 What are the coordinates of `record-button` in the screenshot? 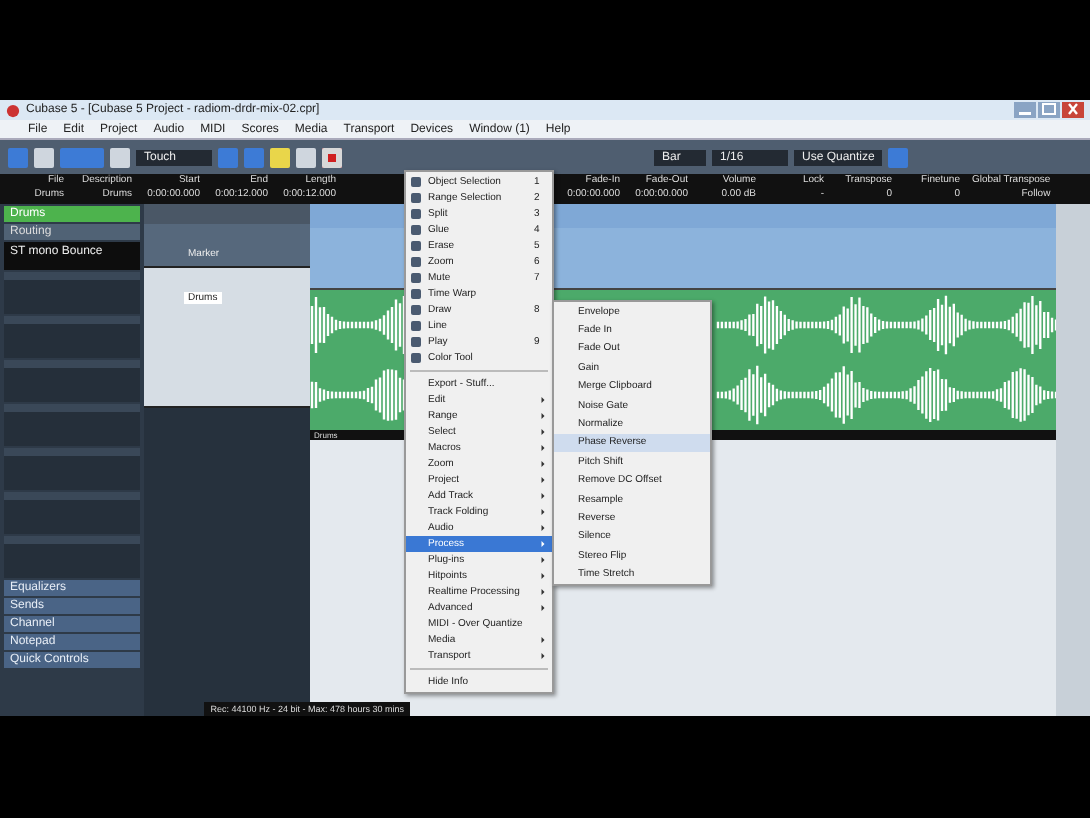 It's located at (332, 157).